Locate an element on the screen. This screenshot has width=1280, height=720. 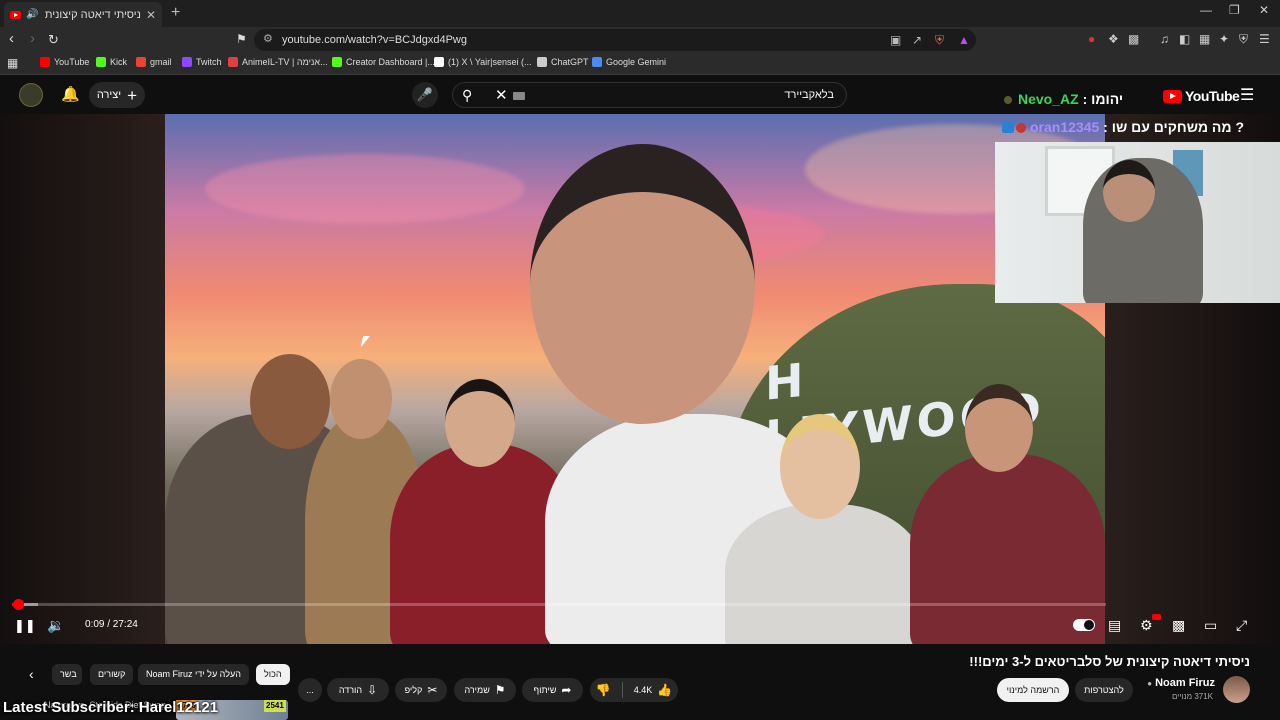
clear-search-icon: ✕ is located at coordinates (501, 95).